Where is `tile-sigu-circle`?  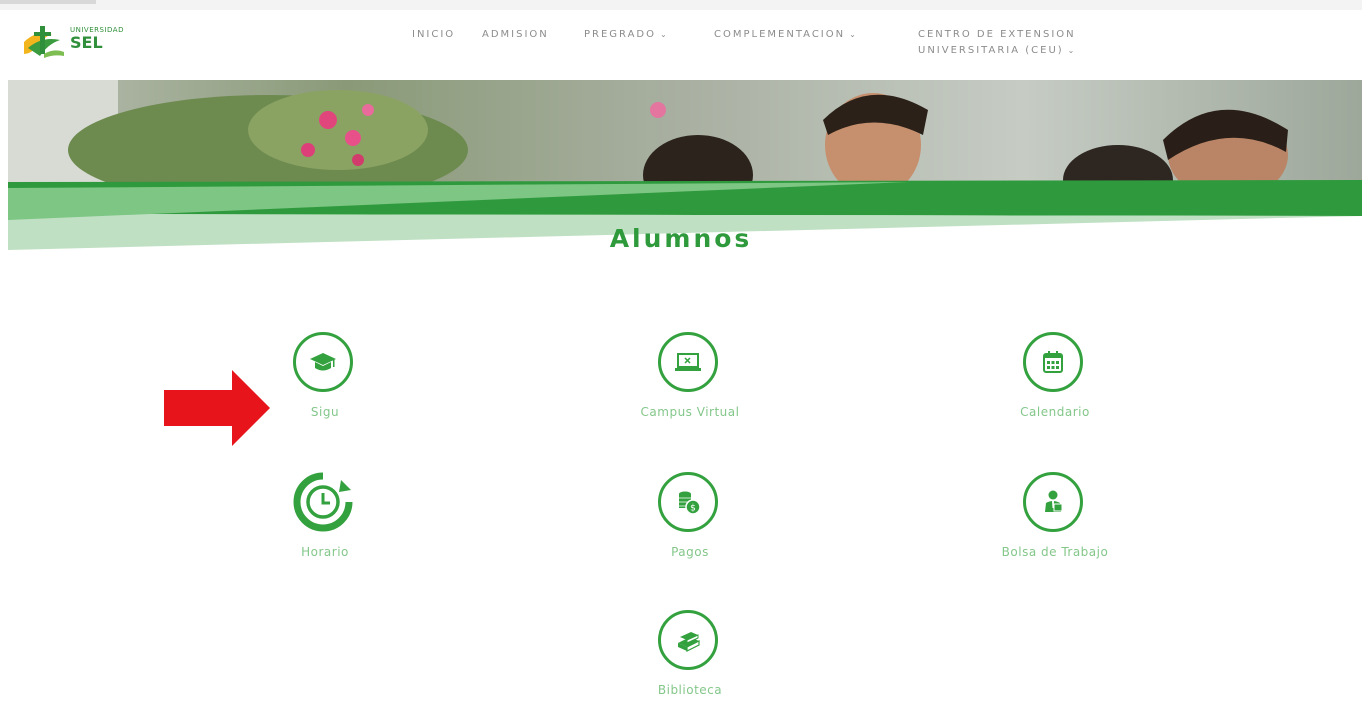
tile-sigu-circle is located at coordinates (323, 362).